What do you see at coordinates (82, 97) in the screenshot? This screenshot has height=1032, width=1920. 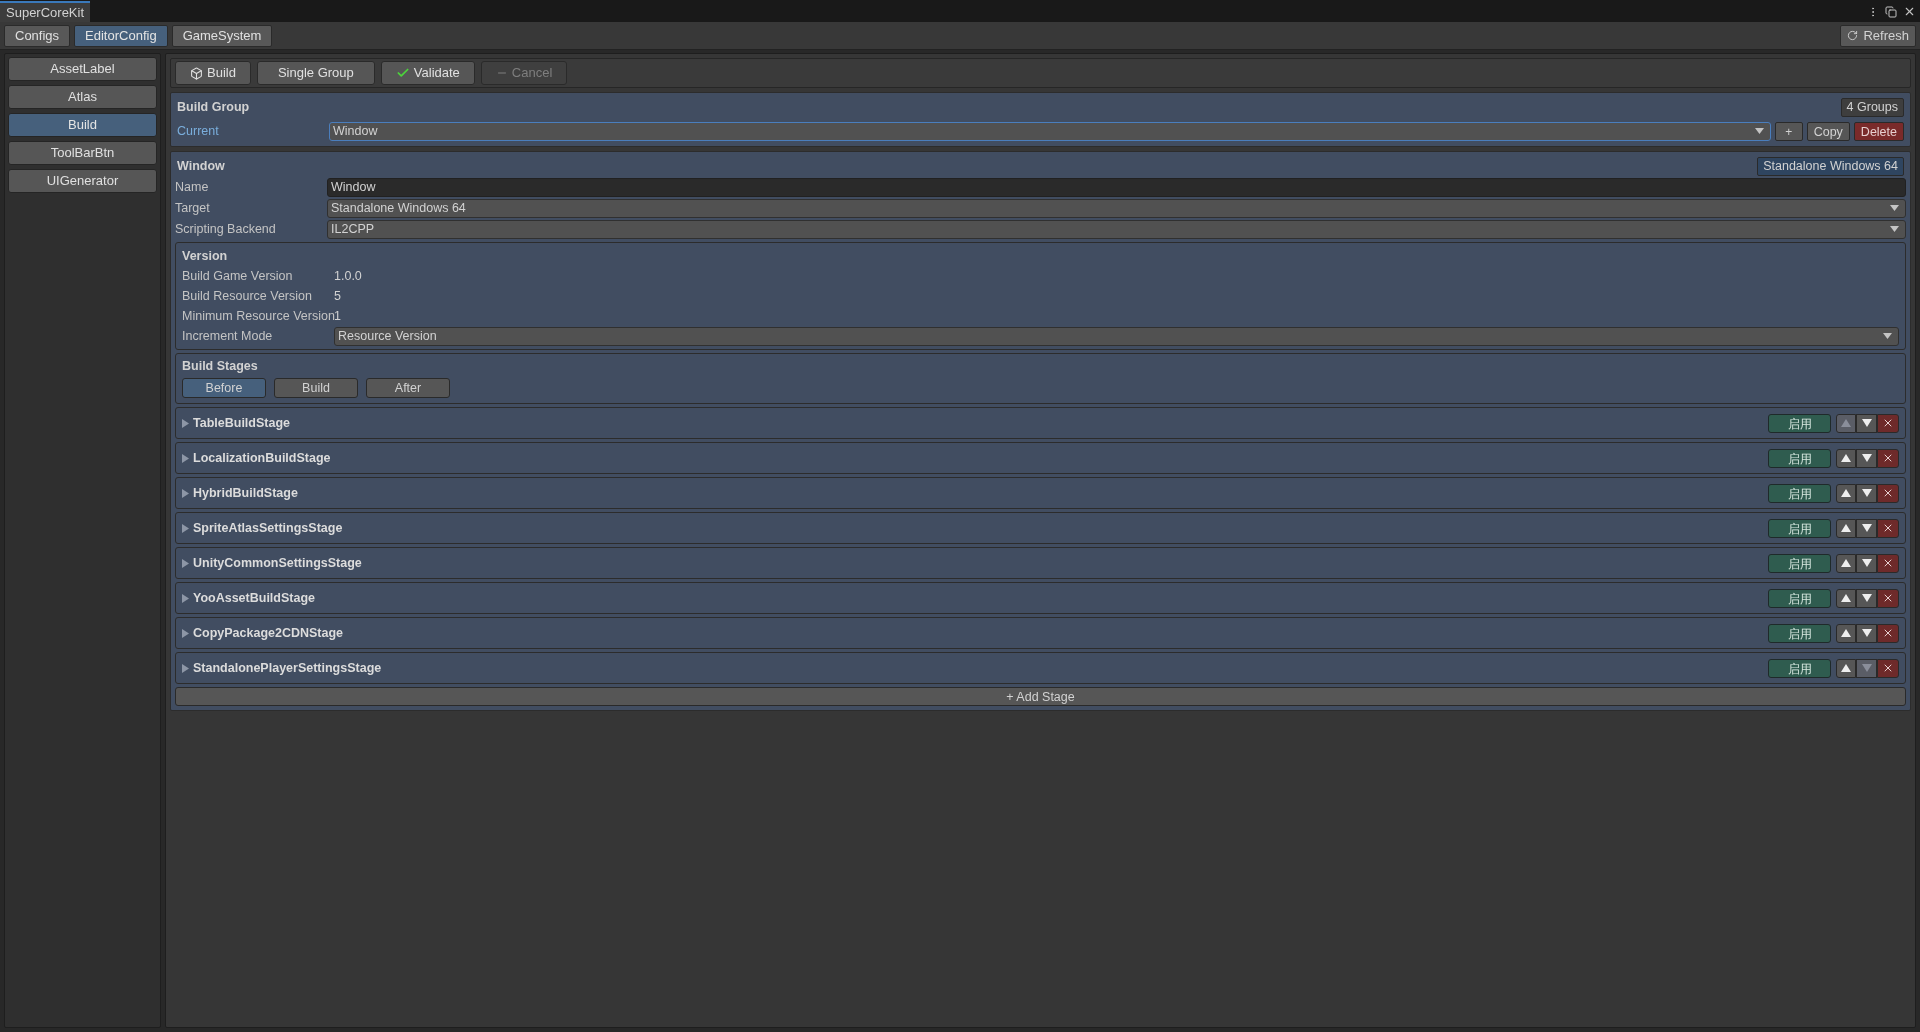 I see `sidebar-item: Atlas` at bounding box center [82, 97].